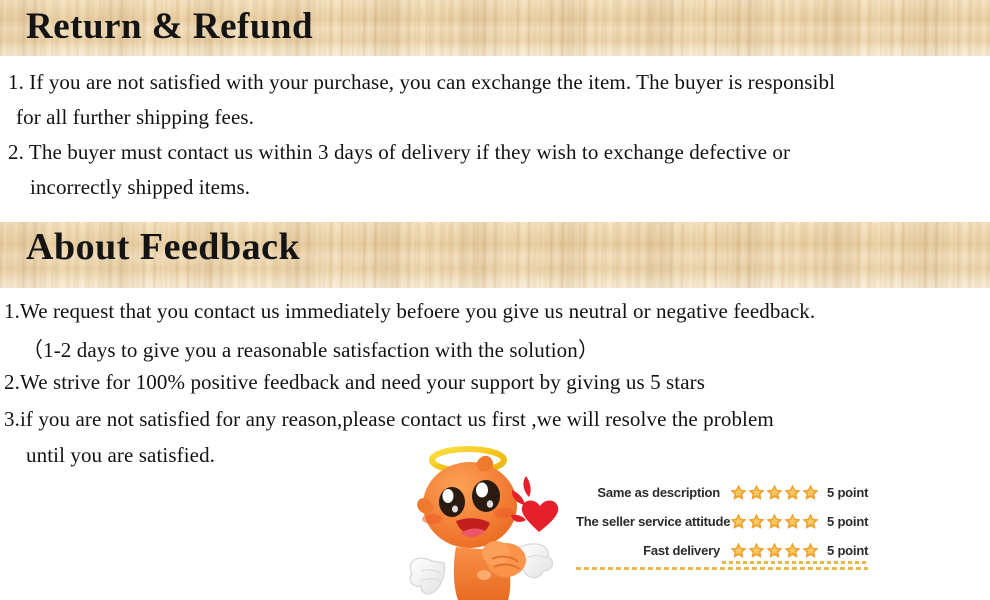 This screenshot has width=990, height=600. I want to click on table-row: Same as description 5 point, so click(726, 492).